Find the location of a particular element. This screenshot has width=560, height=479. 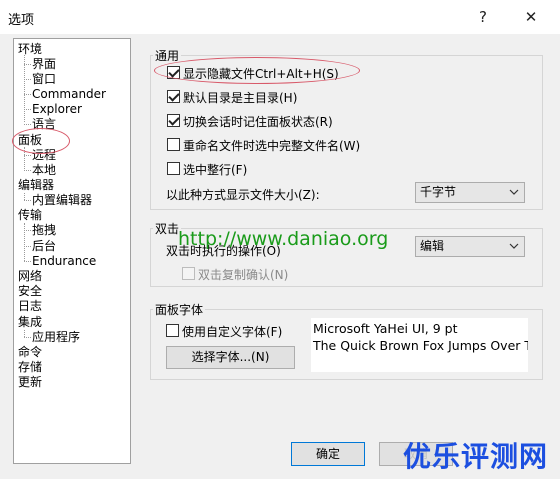

site-logo: 优乐评测网 is located at coordinates (476, 456).